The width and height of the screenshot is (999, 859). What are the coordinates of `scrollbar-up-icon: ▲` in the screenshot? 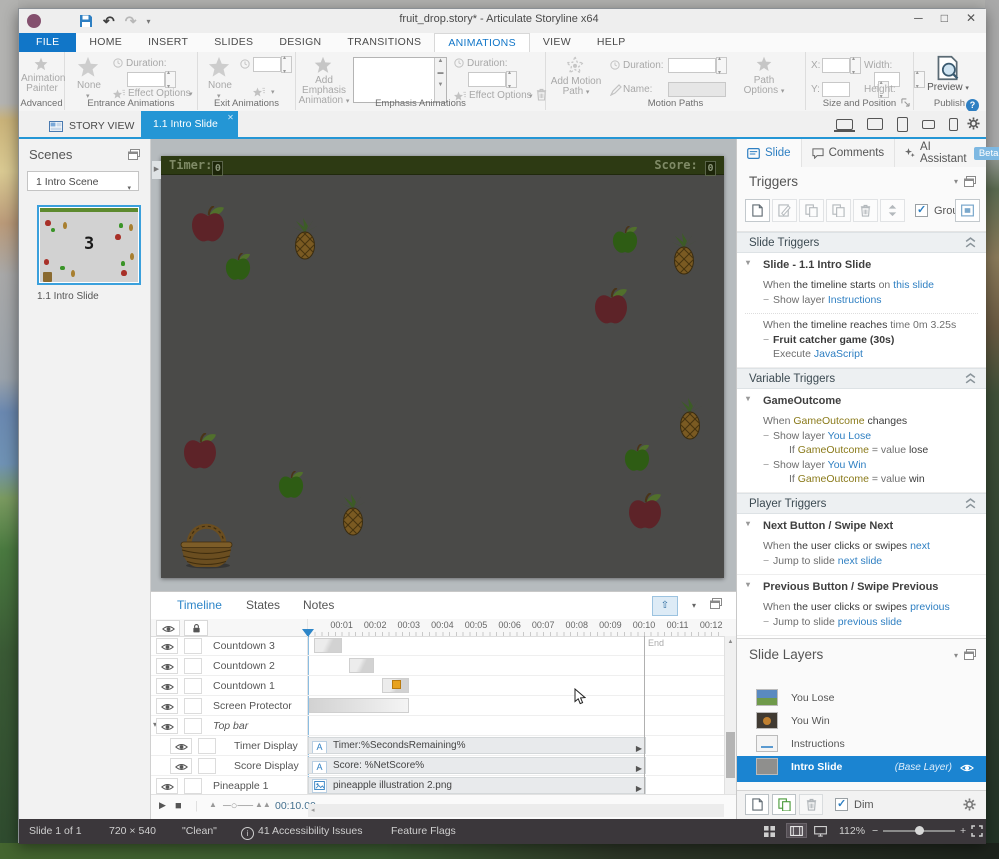 It's located at (730, 642).